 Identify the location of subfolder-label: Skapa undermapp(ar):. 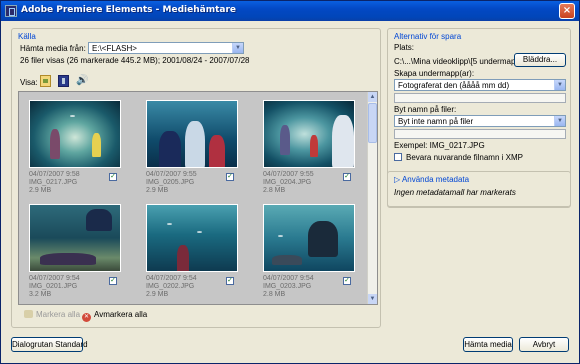
(434, 73).